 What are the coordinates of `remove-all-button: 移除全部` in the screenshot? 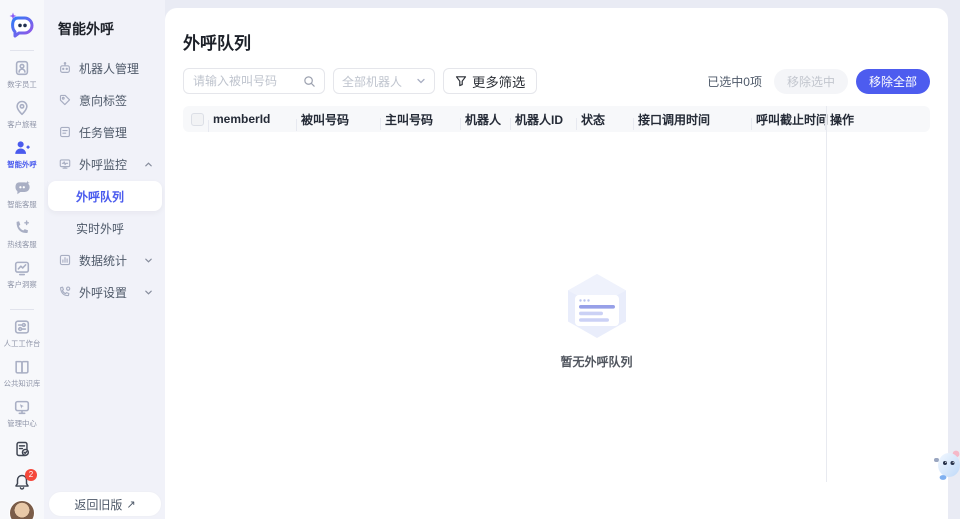 It's located at (892, 81).